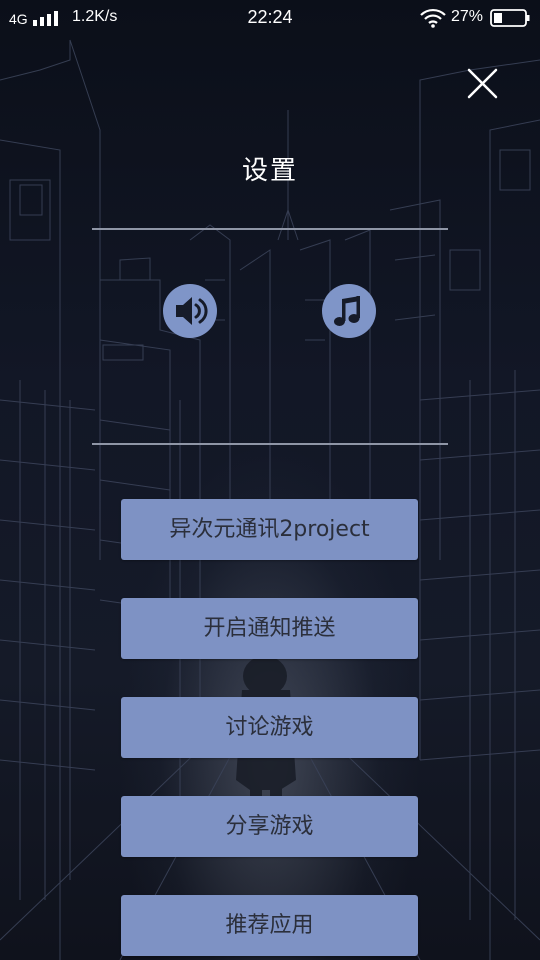  Describe the element at coordinates (269, 826) in the screenshot. I see `menu-button-share: 分享游戏` at that location.